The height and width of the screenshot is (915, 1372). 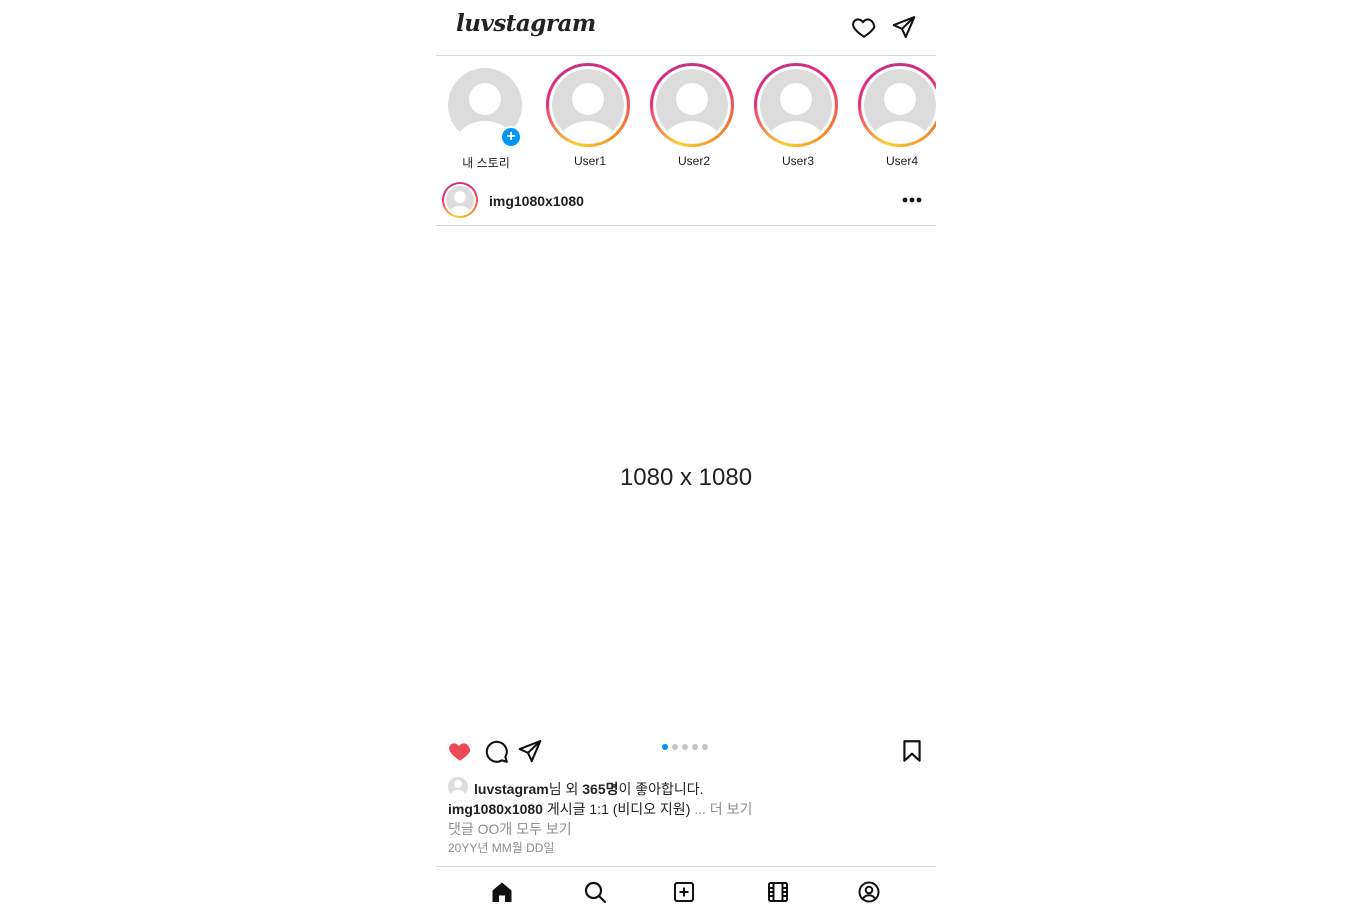 I want to click on story-user3: User3, so click(x=793, y=116).